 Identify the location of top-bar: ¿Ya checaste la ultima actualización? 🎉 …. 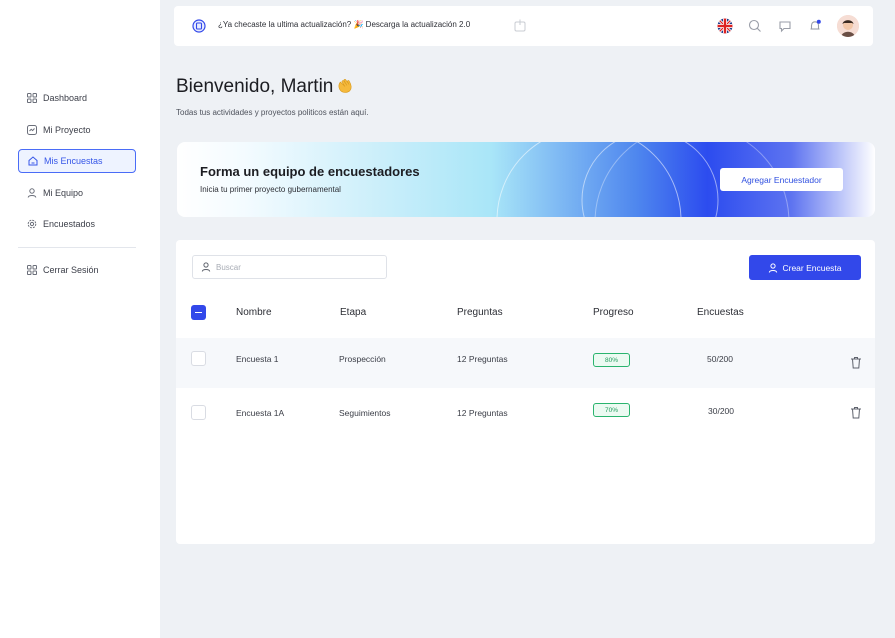
(523, 26).